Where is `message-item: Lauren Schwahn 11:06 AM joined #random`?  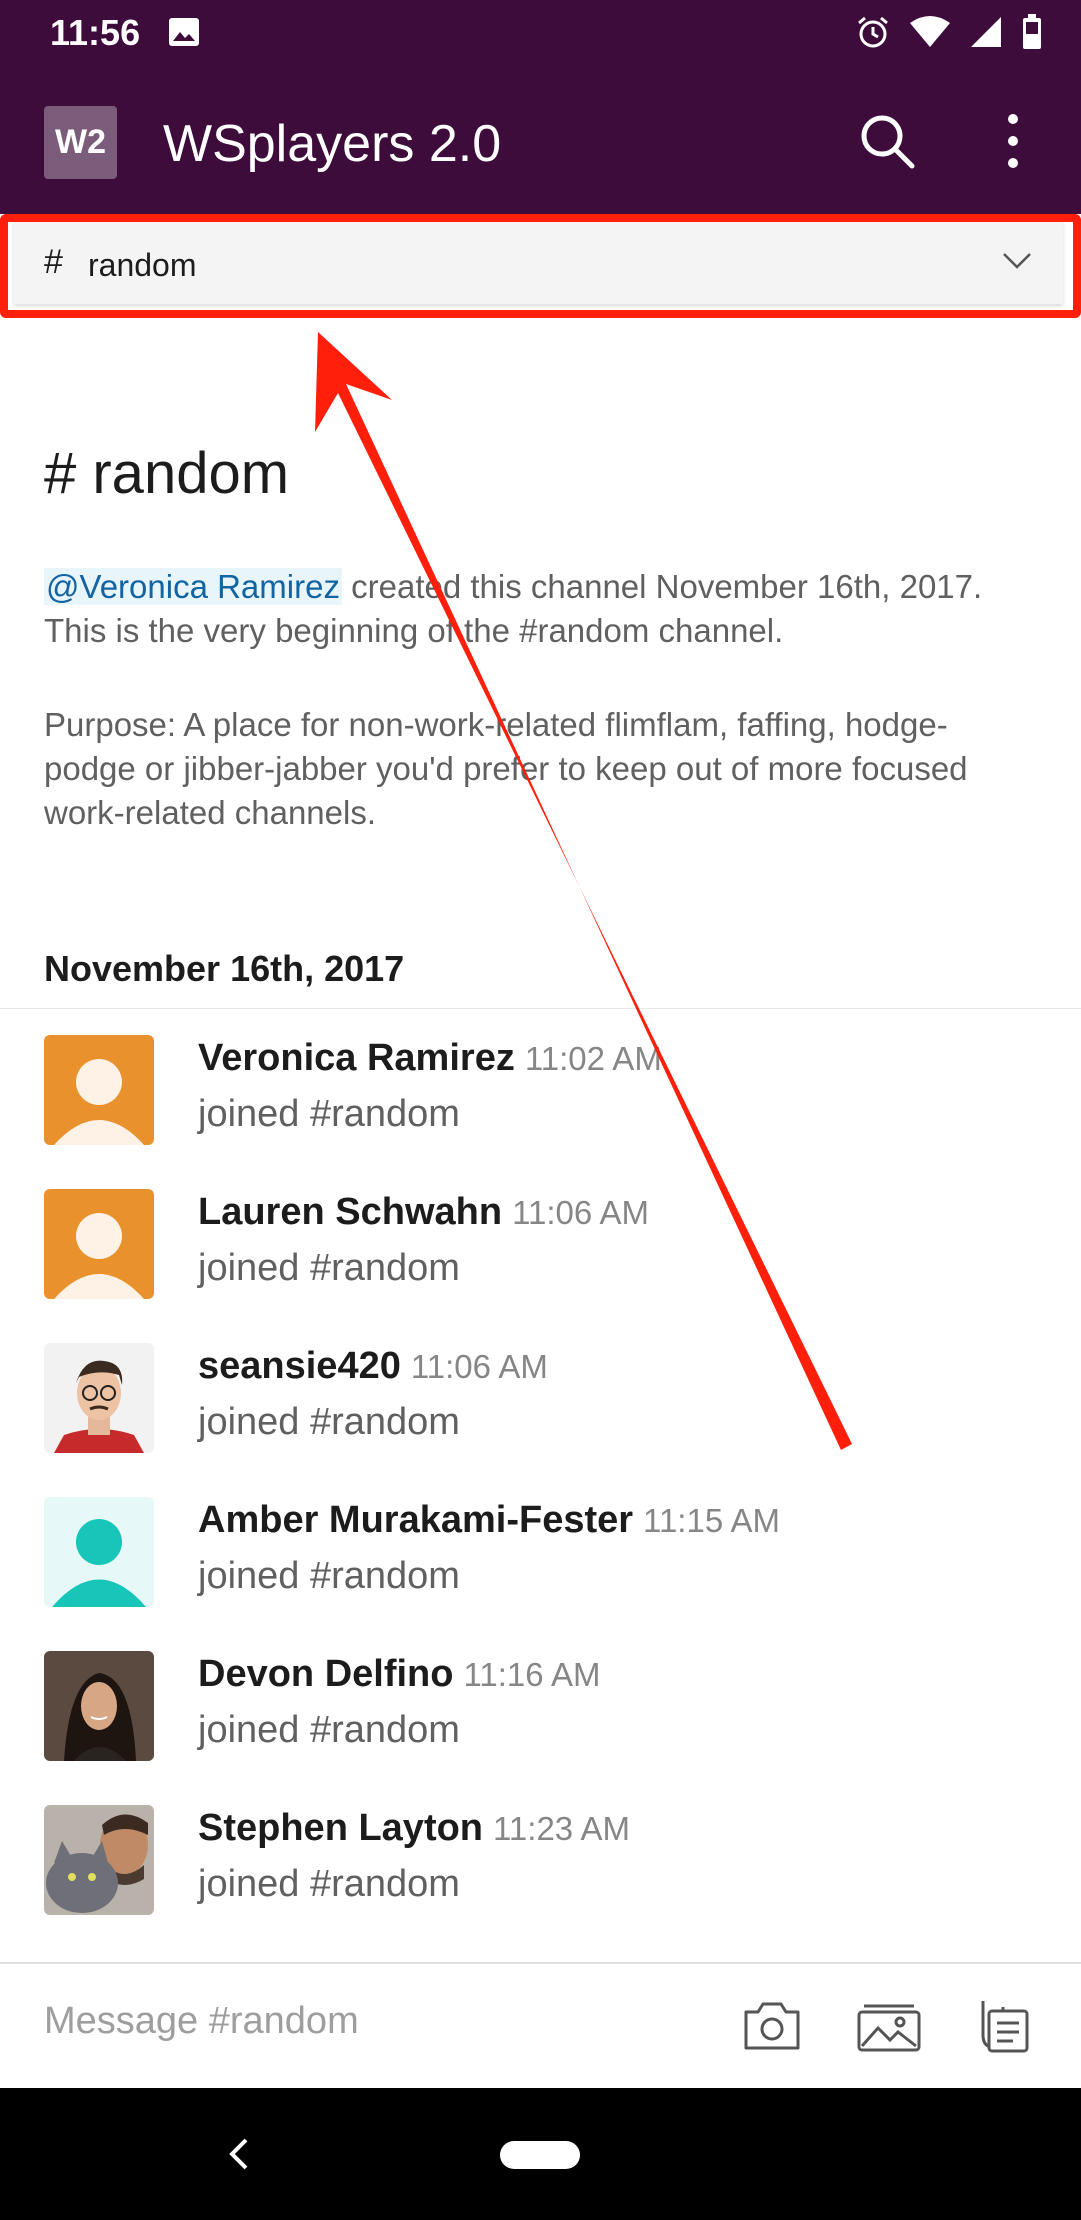
message-item: Lauren Schwahn 11:06 AM joined #random is located at coordinates (544, 1245).